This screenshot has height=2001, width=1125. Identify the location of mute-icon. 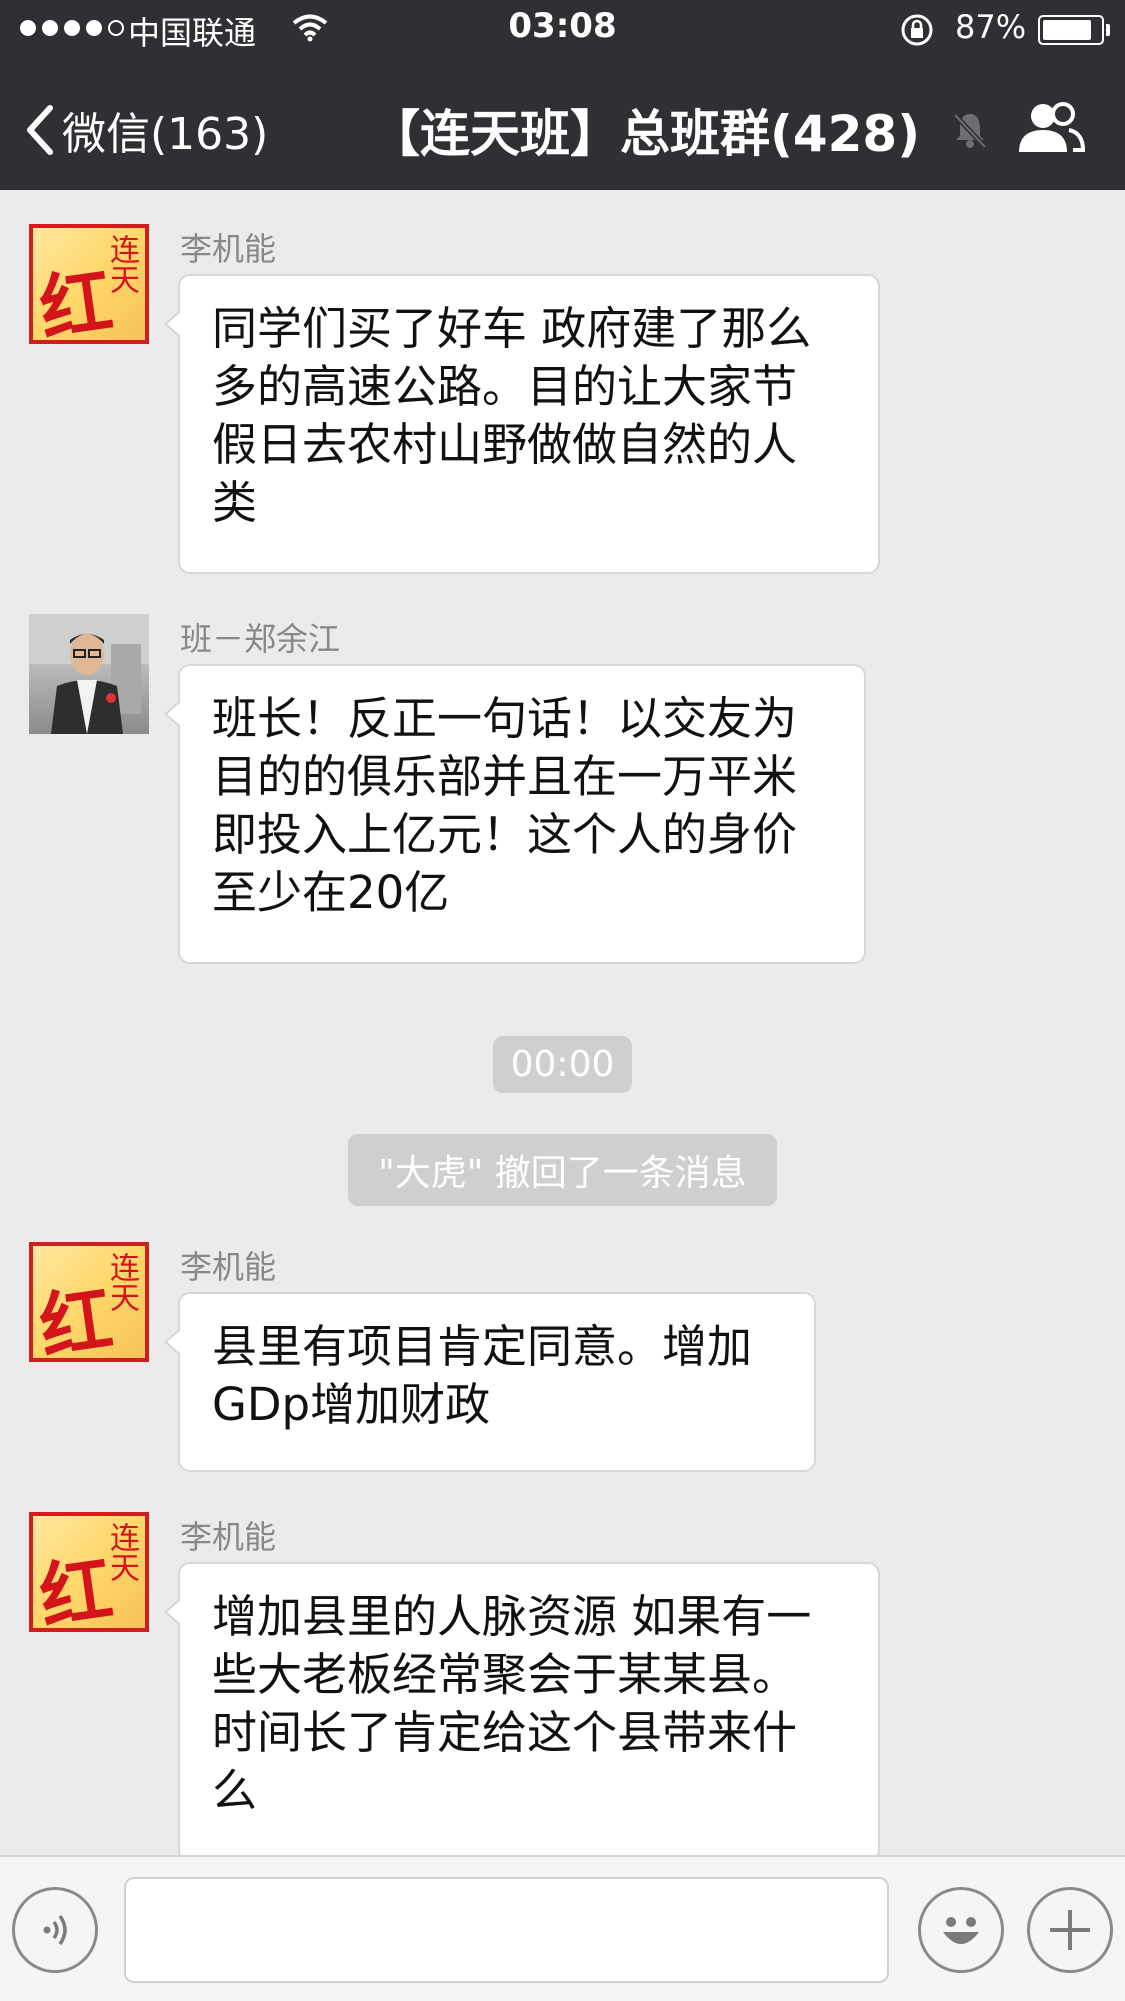
(970, 131).